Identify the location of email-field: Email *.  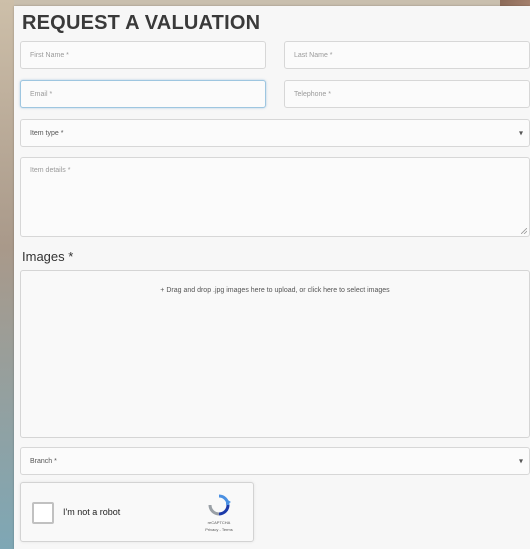
(143, 94).